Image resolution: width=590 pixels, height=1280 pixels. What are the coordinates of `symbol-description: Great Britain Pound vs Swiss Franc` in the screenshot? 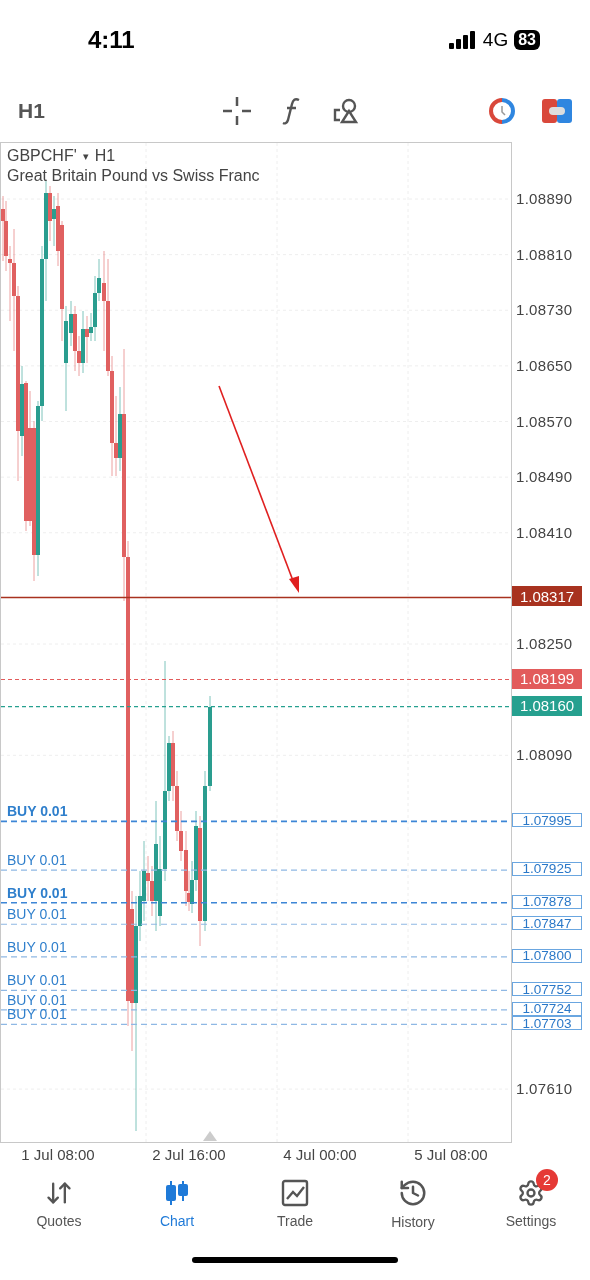 It's located at (133, 176).